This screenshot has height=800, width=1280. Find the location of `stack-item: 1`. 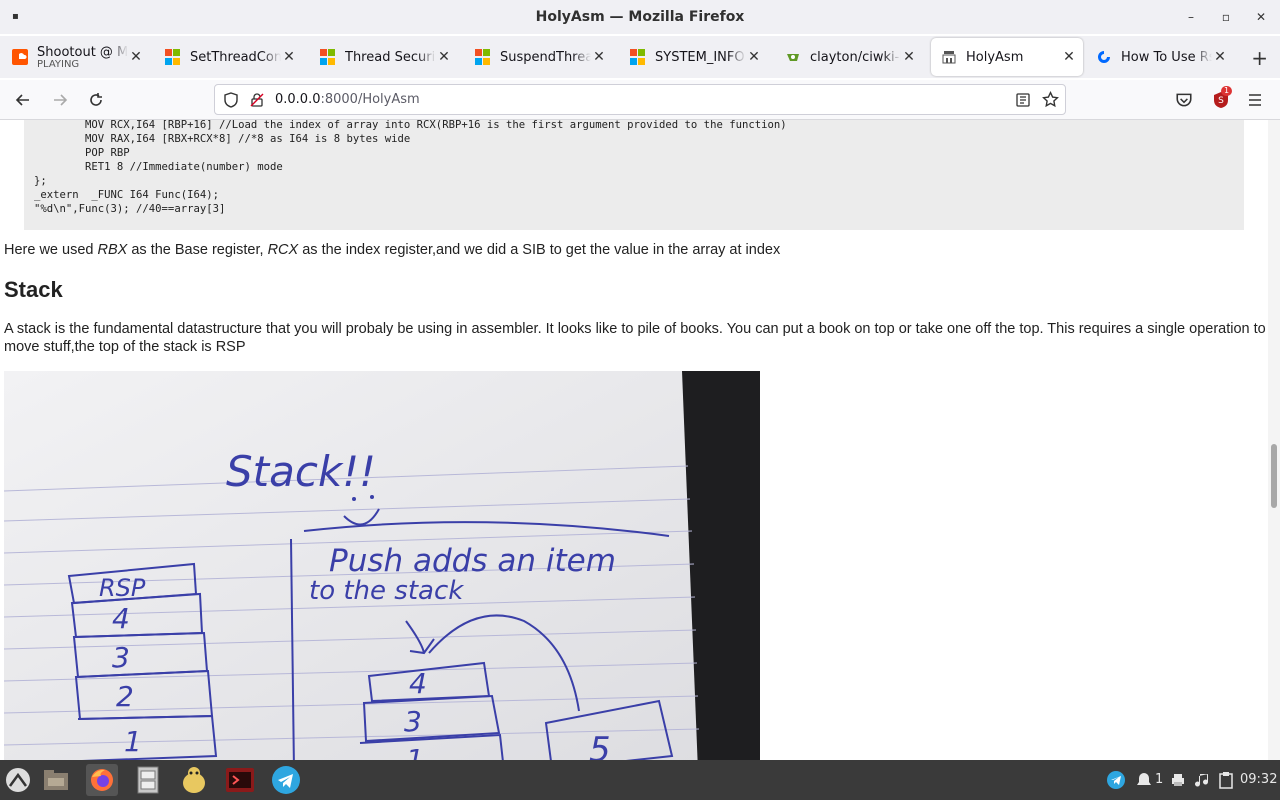

stack-item: 1 is located at coordinates (133, 741).